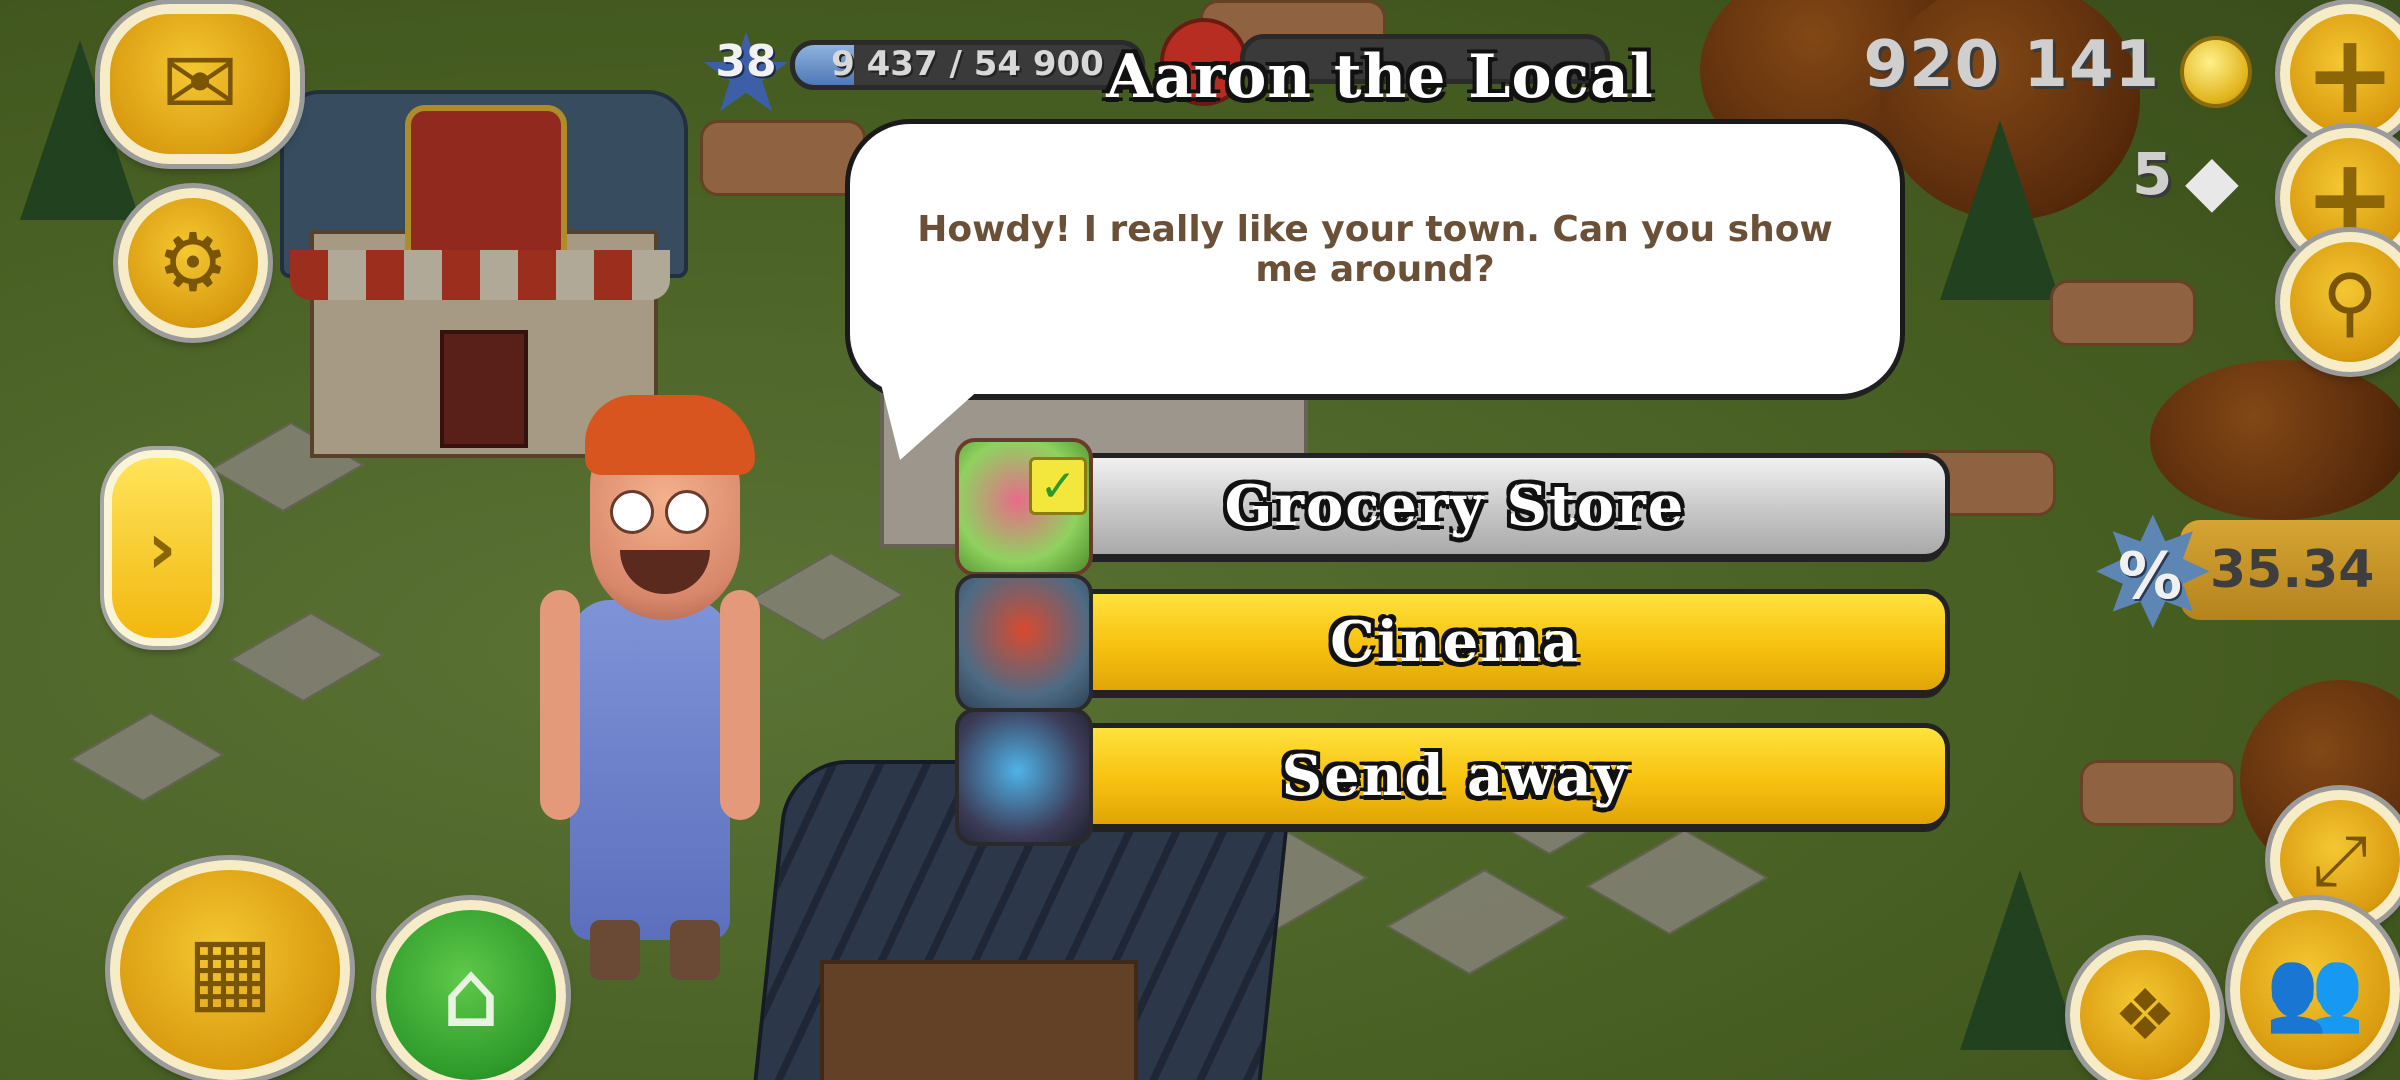  I want to click on plus-icon: +, so click(2350, 74).